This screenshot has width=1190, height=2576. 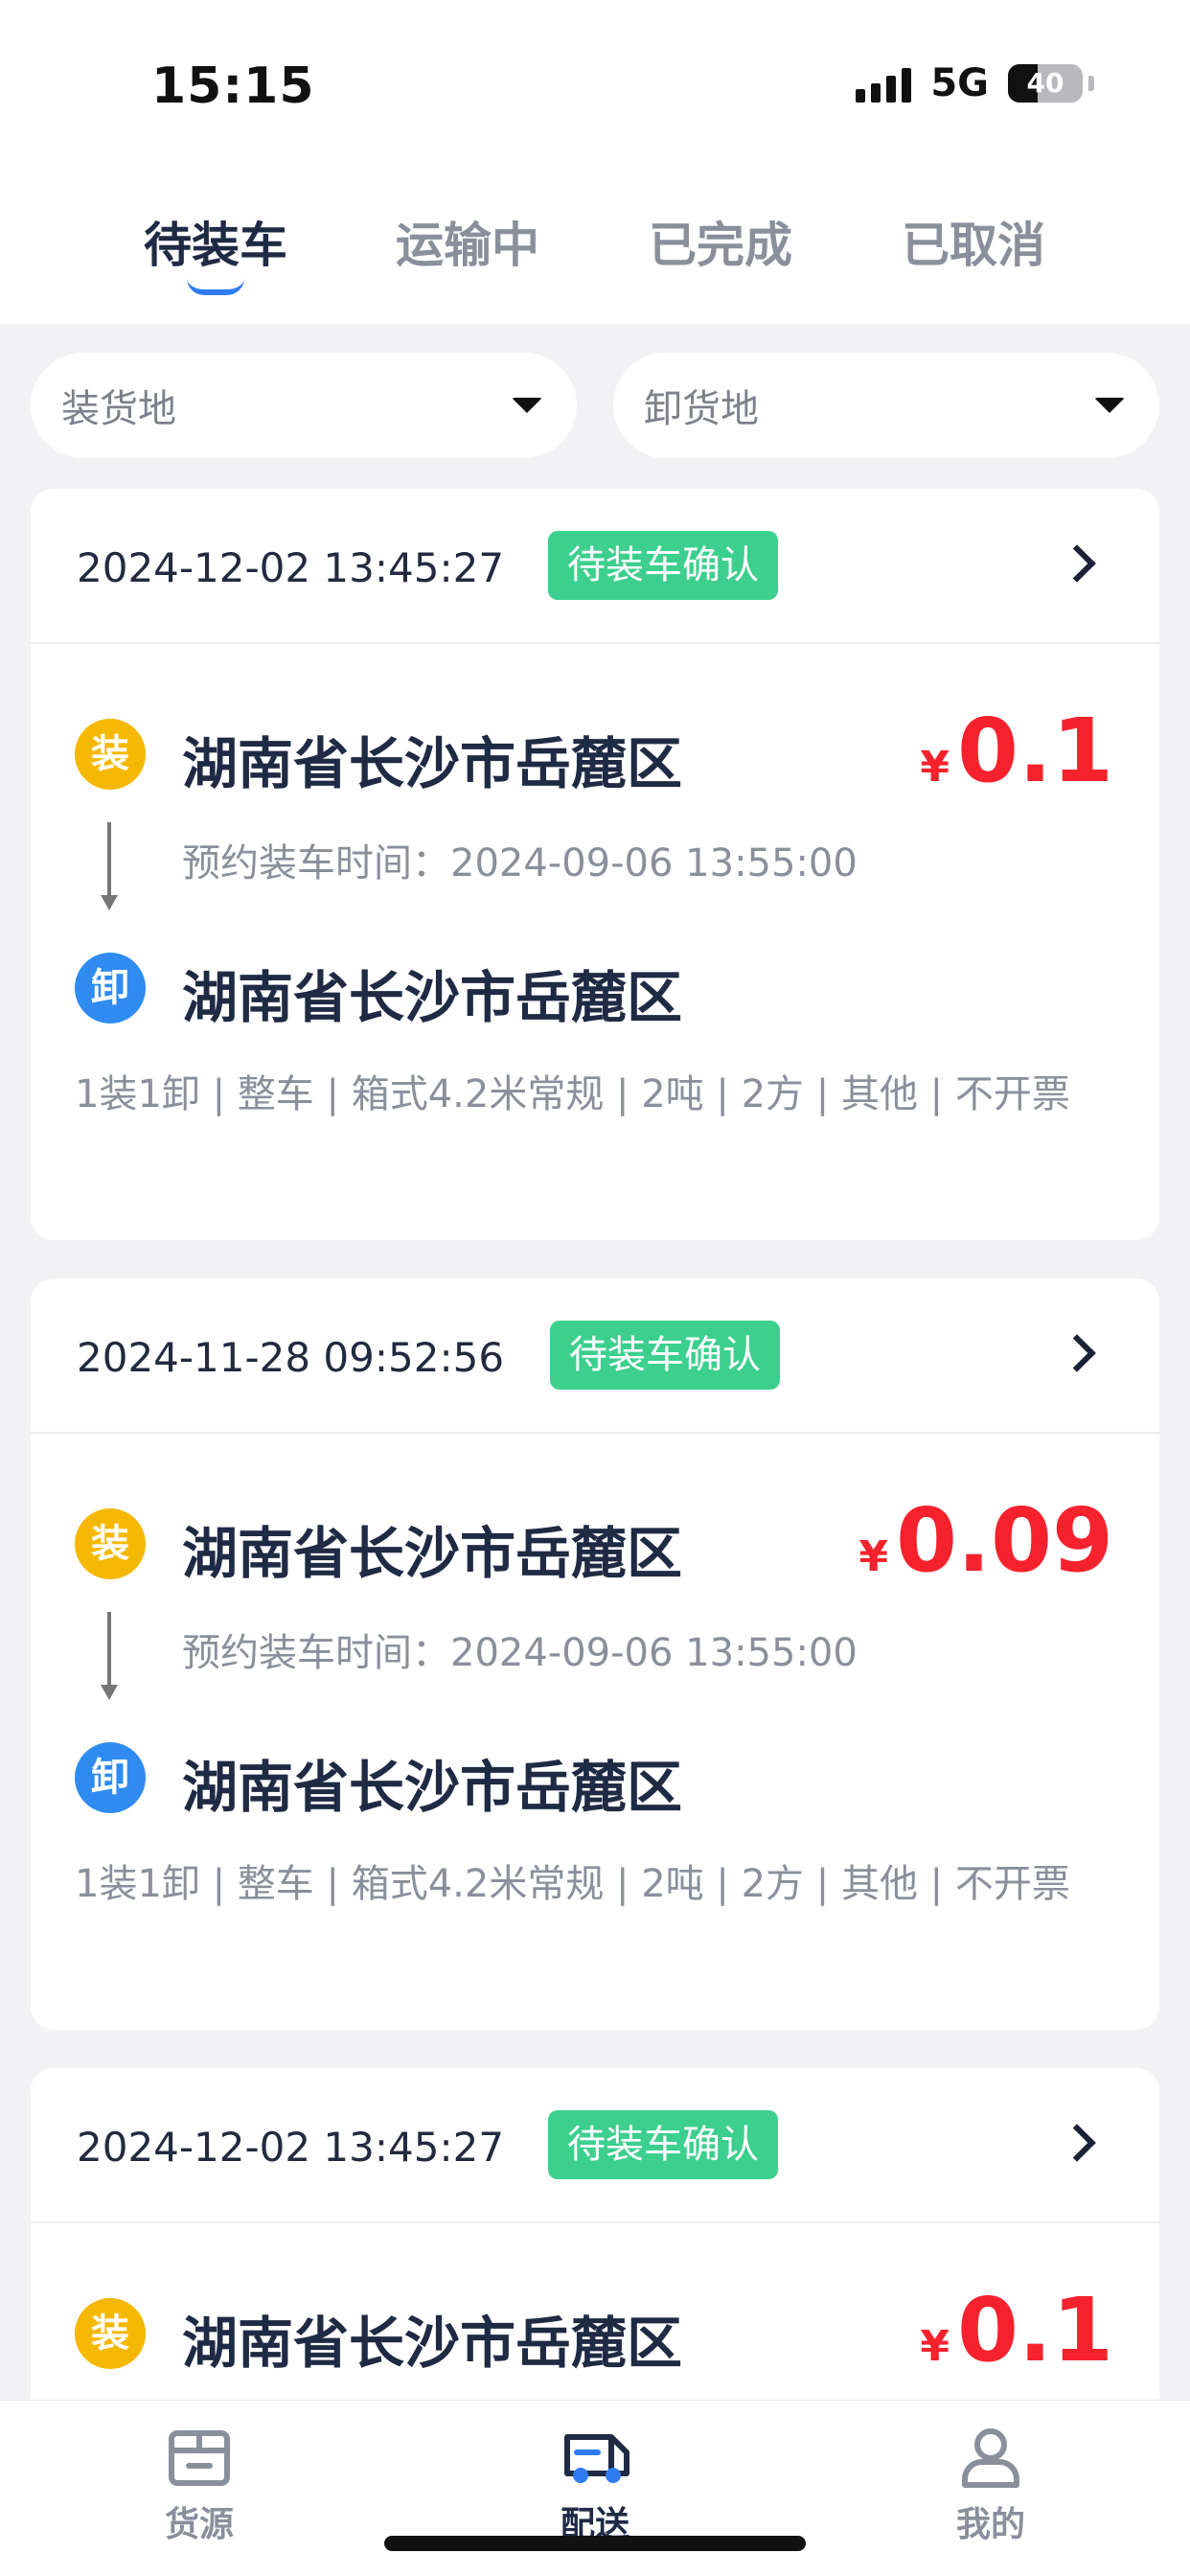 I want to click on order-price: ¥ 0.09, so click(x=985, y=1540).